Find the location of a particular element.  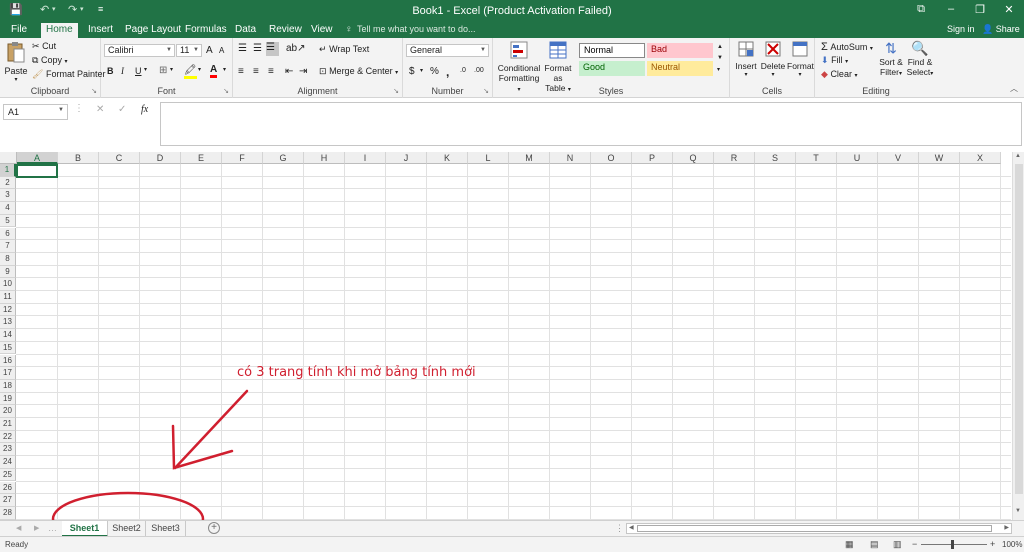

borders-icon: ⊞ is located at coordinates (163, 70).